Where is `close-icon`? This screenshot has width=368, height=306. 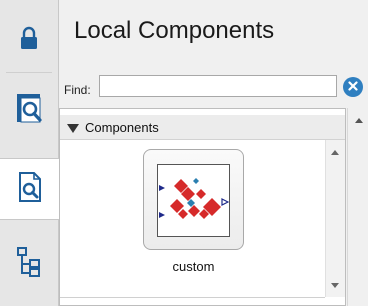 close-icon is located at coordinates (353, 87).